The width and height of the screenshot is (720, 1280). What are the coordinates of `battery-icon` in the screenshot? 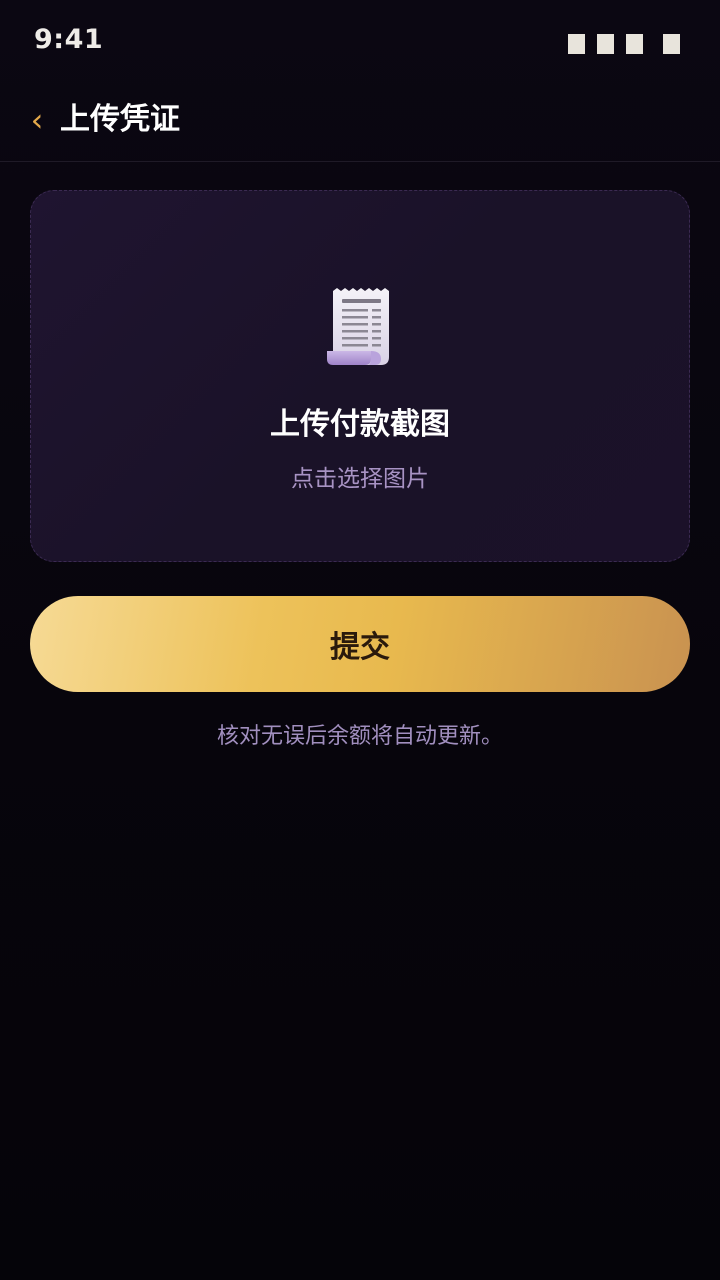 It's located at (671, 44).